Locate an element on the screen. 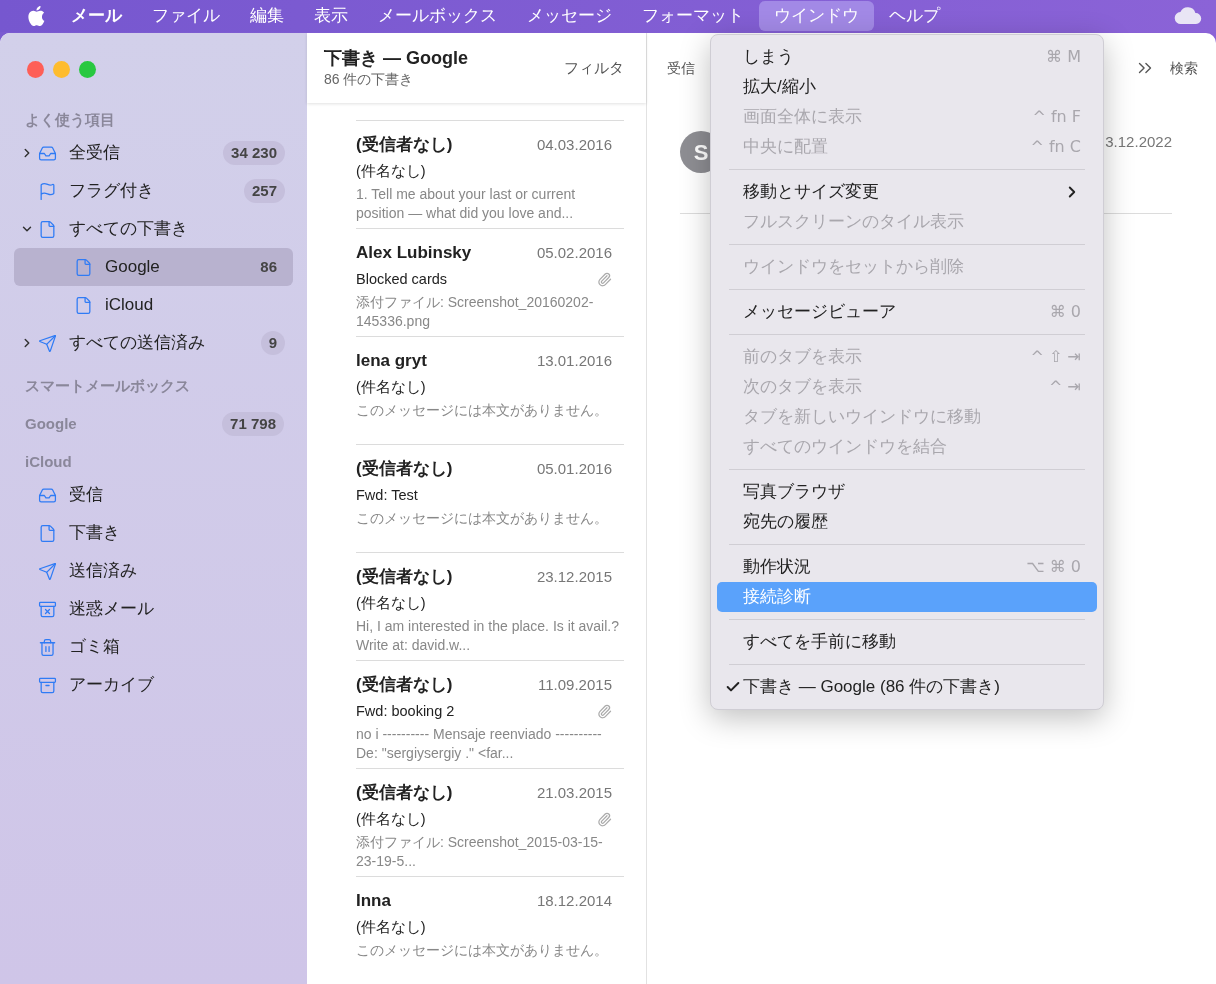 Image resolution: width=1216 pixels, height=984 pixels. sidebar-item: フラグ付き 257 is located at coordinates (153, 191).